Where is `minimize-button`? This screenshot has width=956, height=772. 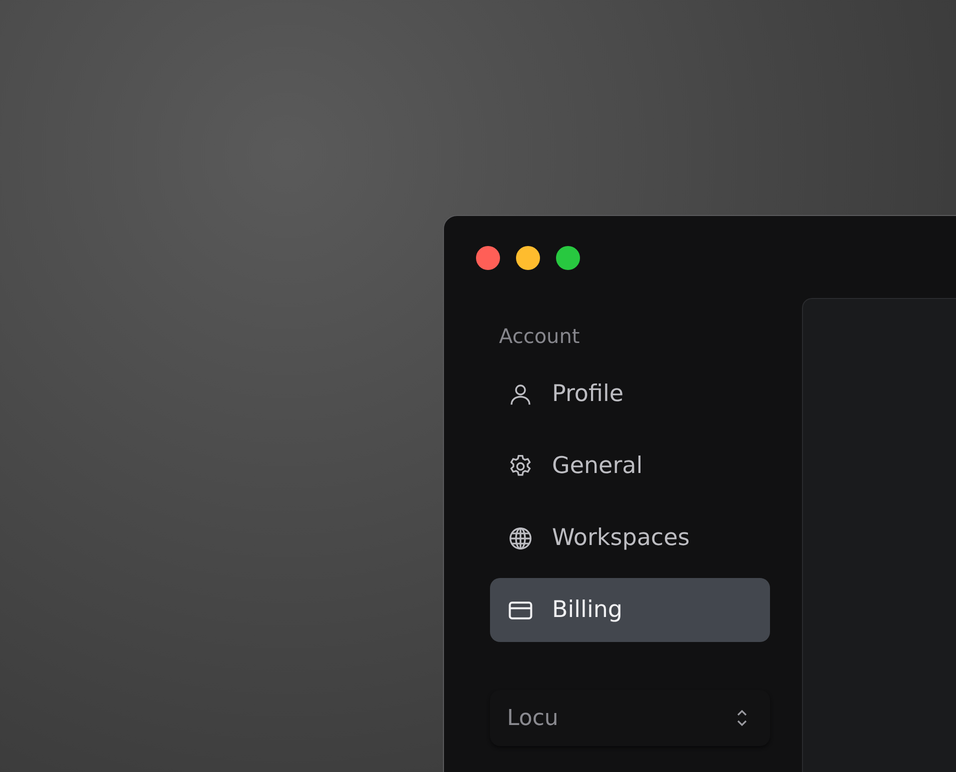 minimize-button is located at coordinates (528, 258).